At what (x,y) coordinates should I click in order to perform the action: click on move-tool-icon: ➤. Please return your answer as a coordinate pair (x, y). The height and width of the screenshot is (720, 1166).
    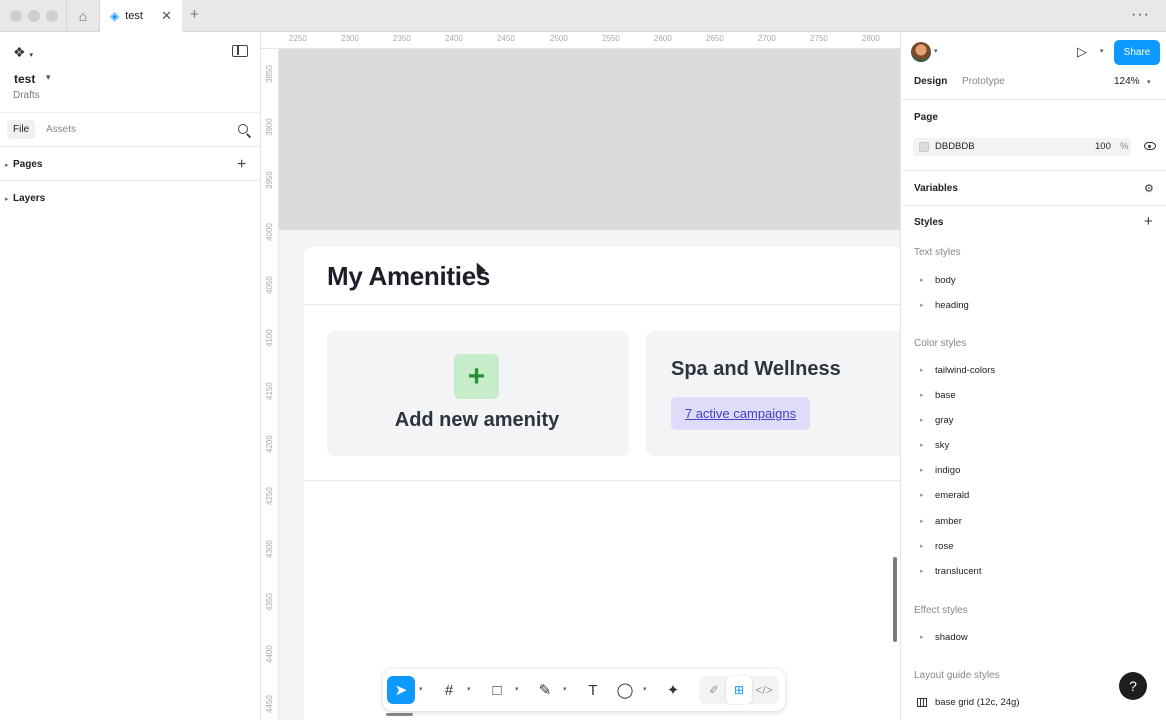
    Looking at the image, I should click on (401, 690).